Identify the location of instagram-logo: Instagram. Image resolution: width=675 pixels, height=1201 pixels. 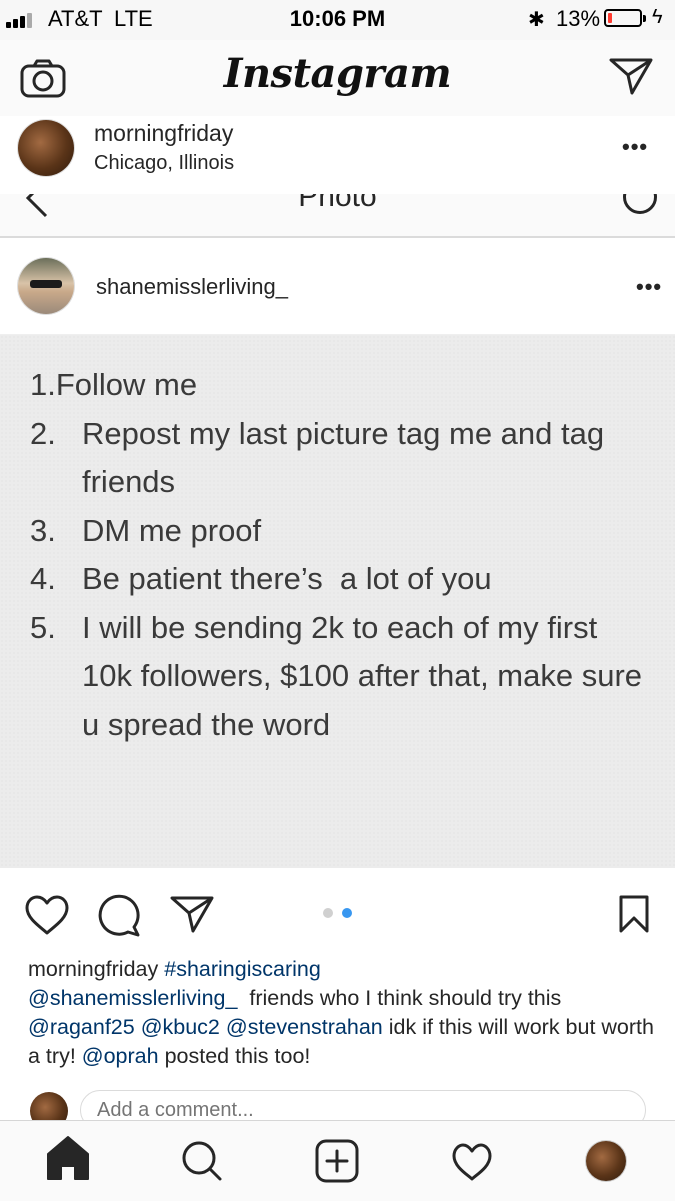
(337, 73).